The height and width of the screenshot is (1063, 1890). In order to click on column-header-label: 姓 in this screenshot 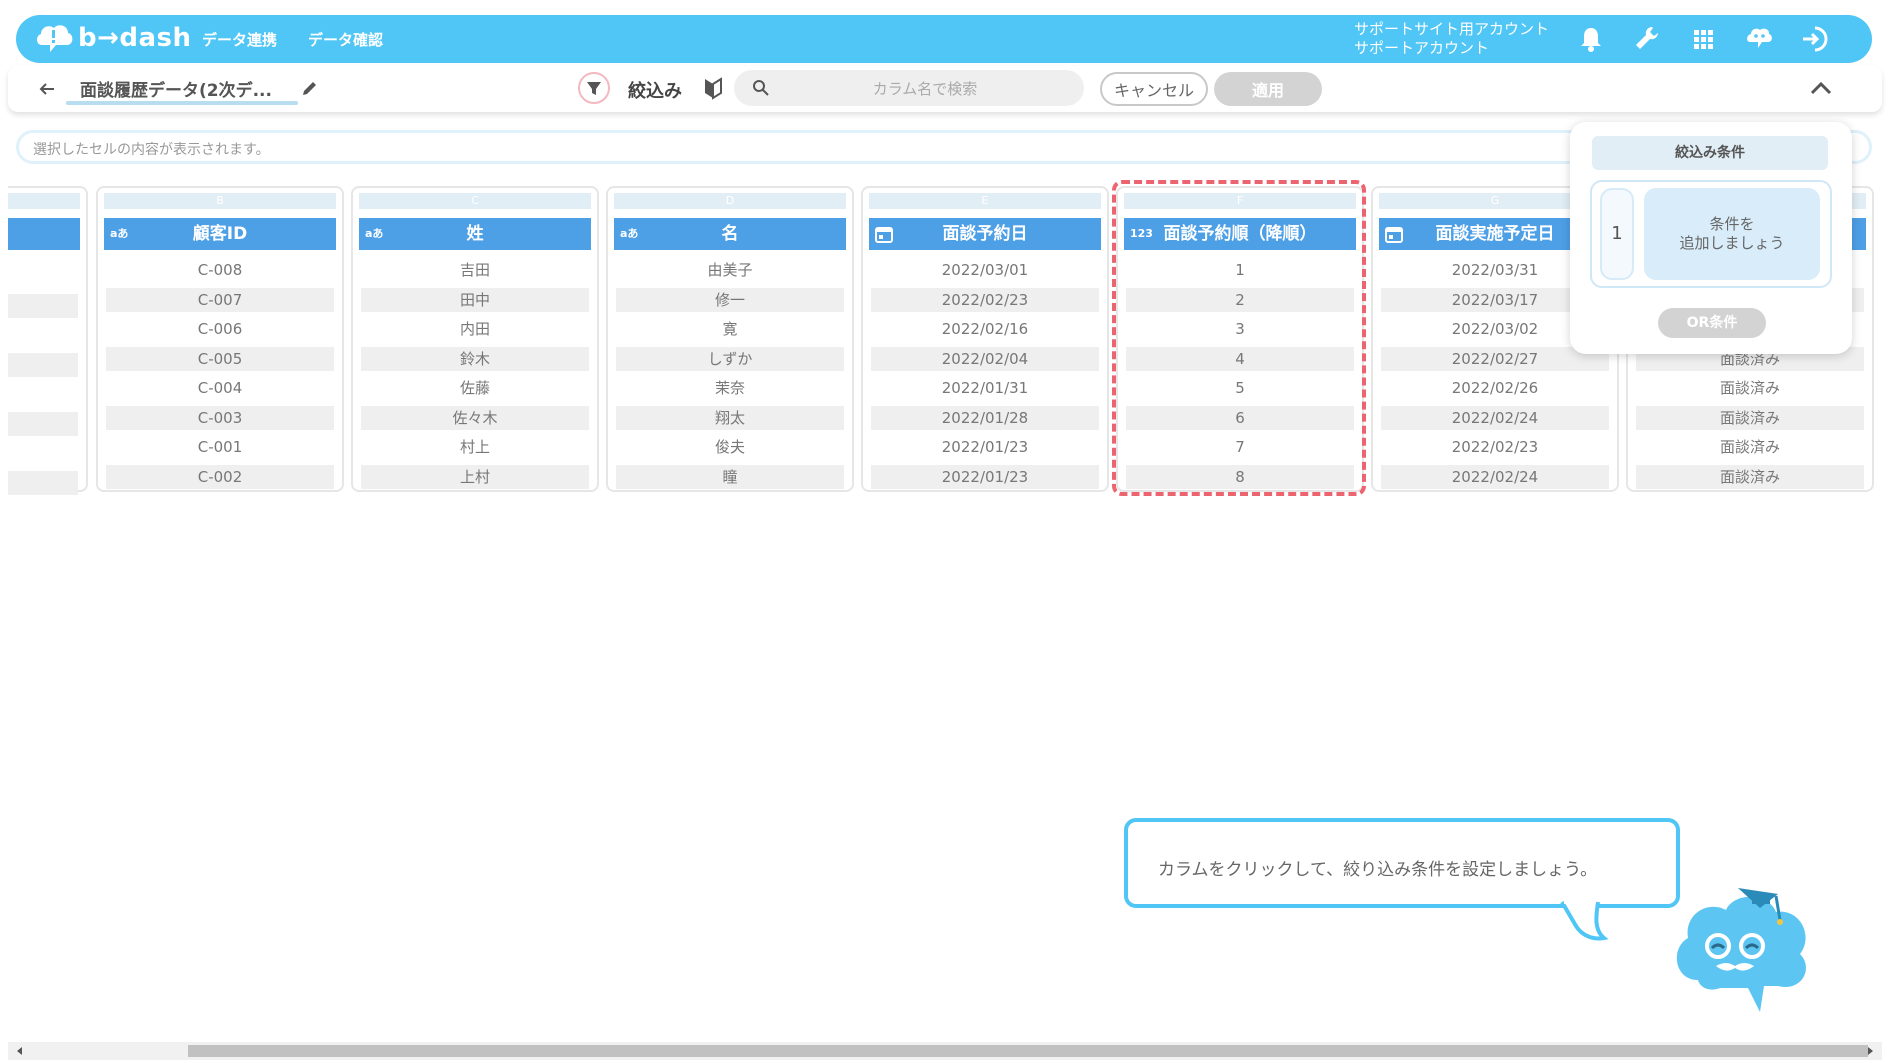, I will do `click(475, 234)`.